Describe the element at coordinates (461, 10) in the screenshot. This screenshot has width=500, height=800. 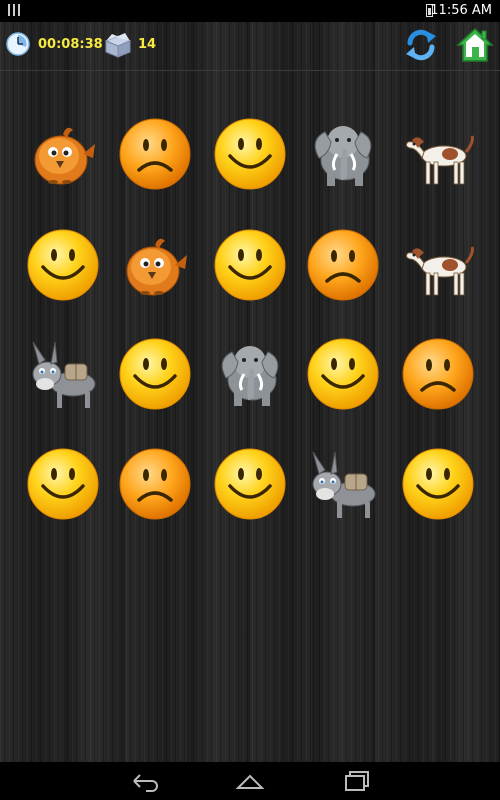
I see `status-time: 11:56 AM` at that location.